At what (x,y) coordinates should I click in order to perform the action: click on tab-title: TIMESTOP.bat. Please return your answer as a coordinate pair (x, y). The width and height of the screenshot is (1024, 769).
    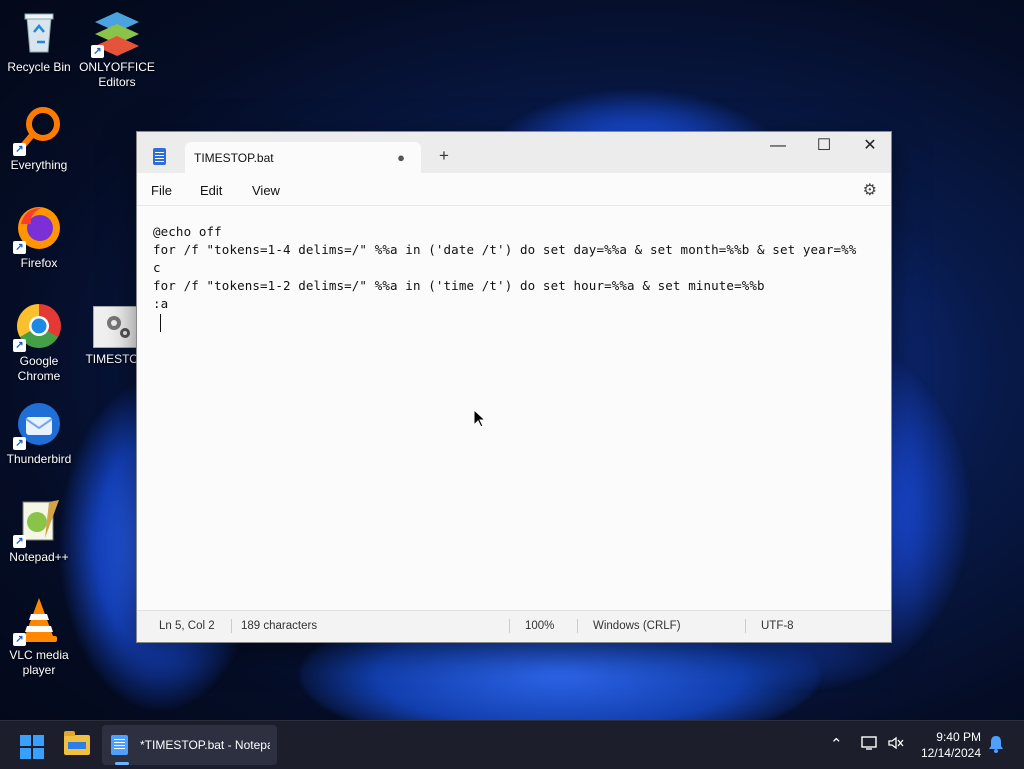
    Looking at the image, I should click on (234, 158).